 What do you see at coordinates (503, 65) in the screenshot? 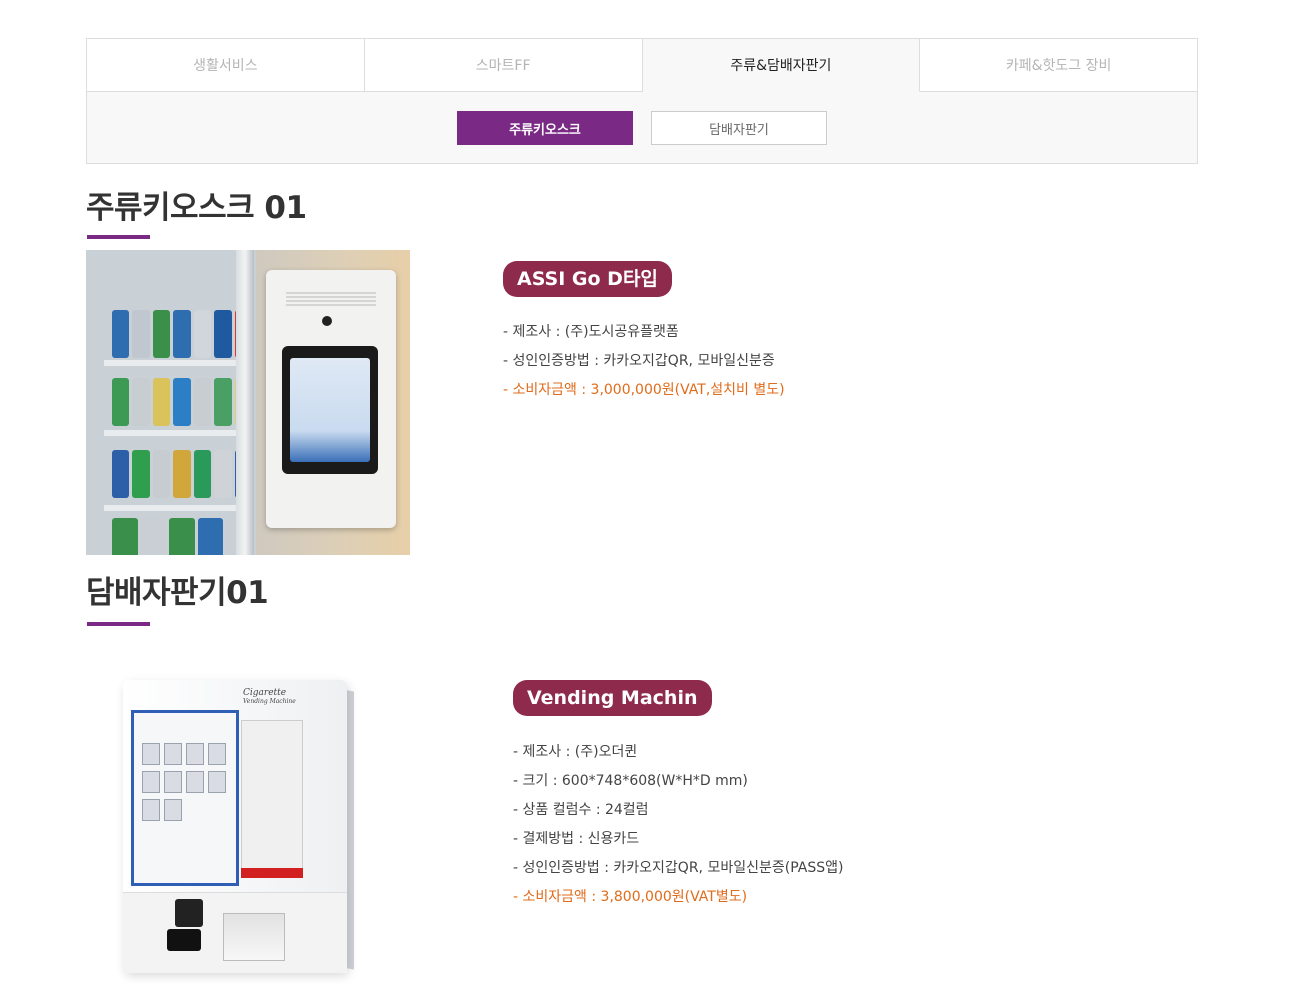
I see `tab-smart-ff: 스마트FF` at bounding box center [503, 65].